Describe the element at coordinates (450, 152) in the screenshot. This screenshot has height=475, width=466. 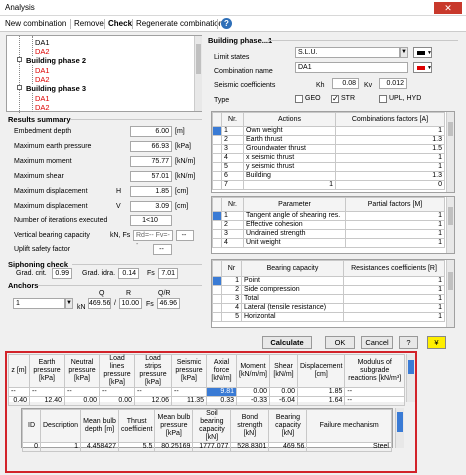
I see `actions-scrollbar` at that location.